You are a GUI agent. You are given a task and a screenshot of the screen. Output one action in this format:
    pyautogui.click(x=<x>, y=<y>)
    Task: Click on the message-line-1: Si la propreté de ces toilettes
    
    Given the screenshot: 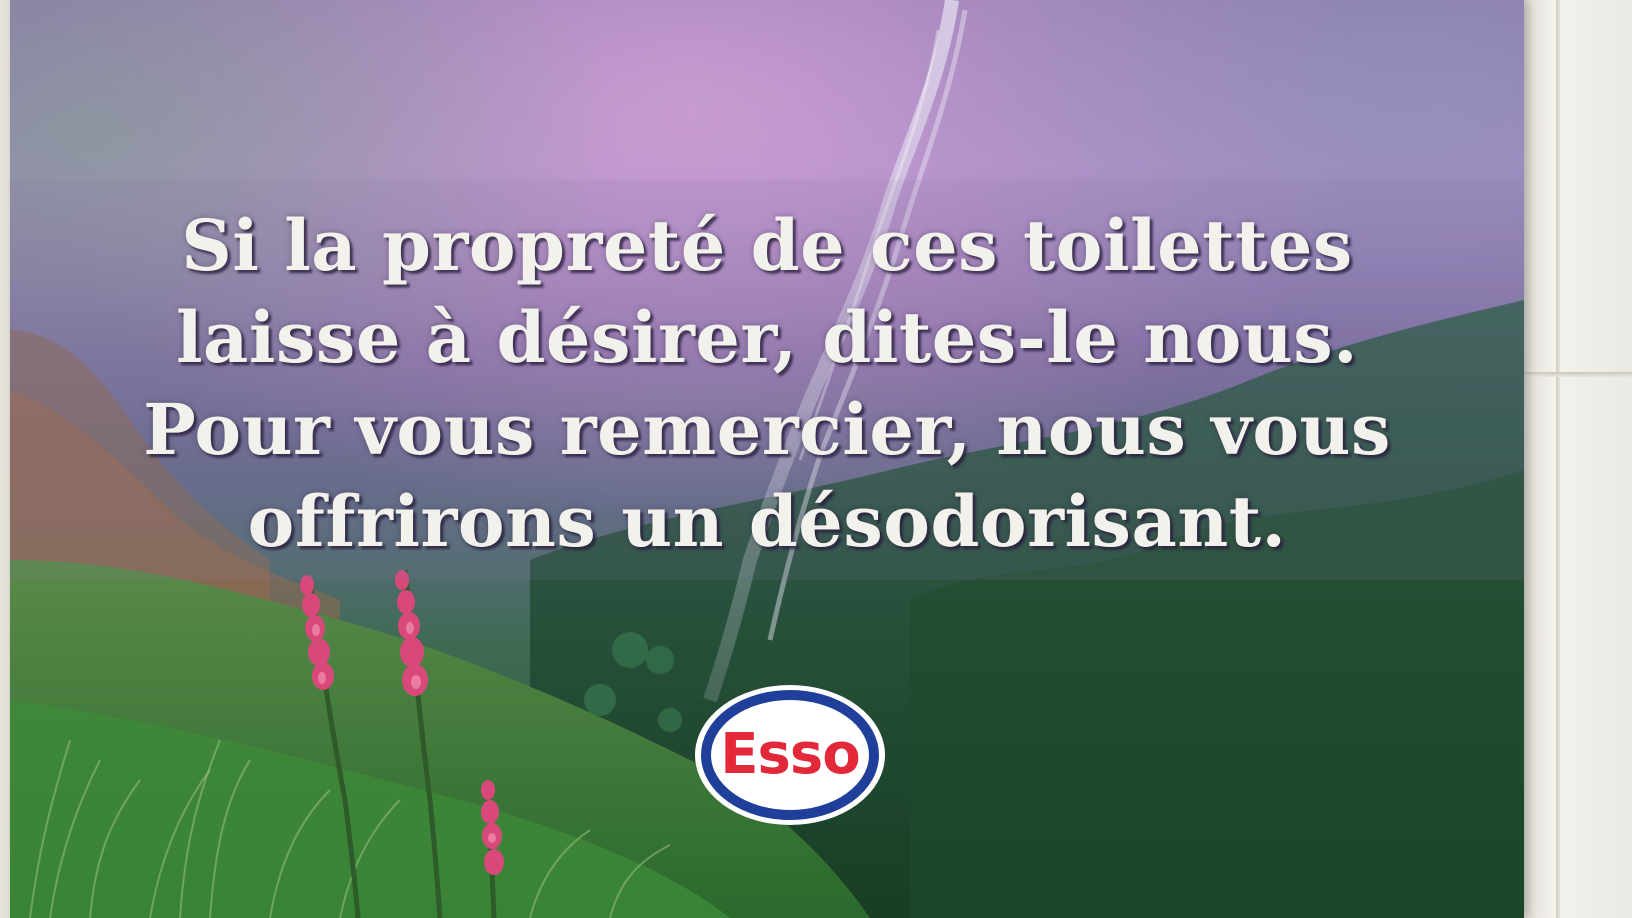 What is the action you would take?
    pyautogui.click(x=767, y=245)
    